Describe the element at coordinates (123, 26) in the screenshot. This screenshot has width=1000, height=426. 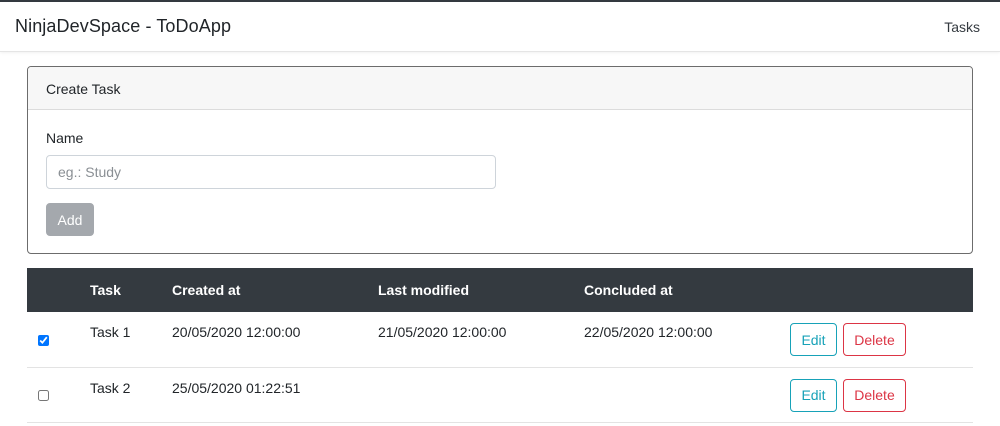
I see `brand-link: NinjaDevSpace - ToDoApp` at that location.